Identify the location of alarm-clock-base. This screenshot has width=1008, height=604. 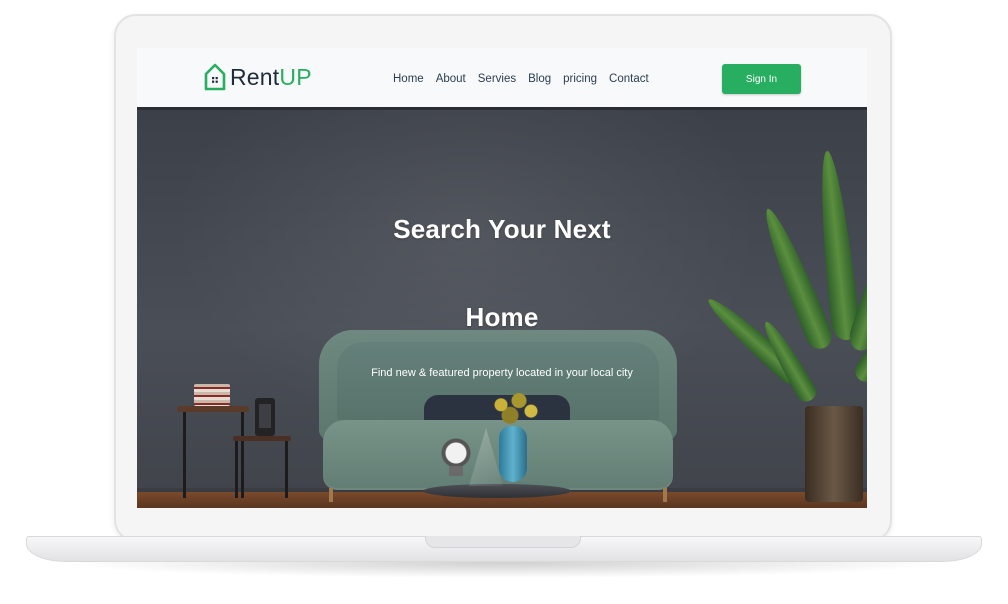
(456, 471).